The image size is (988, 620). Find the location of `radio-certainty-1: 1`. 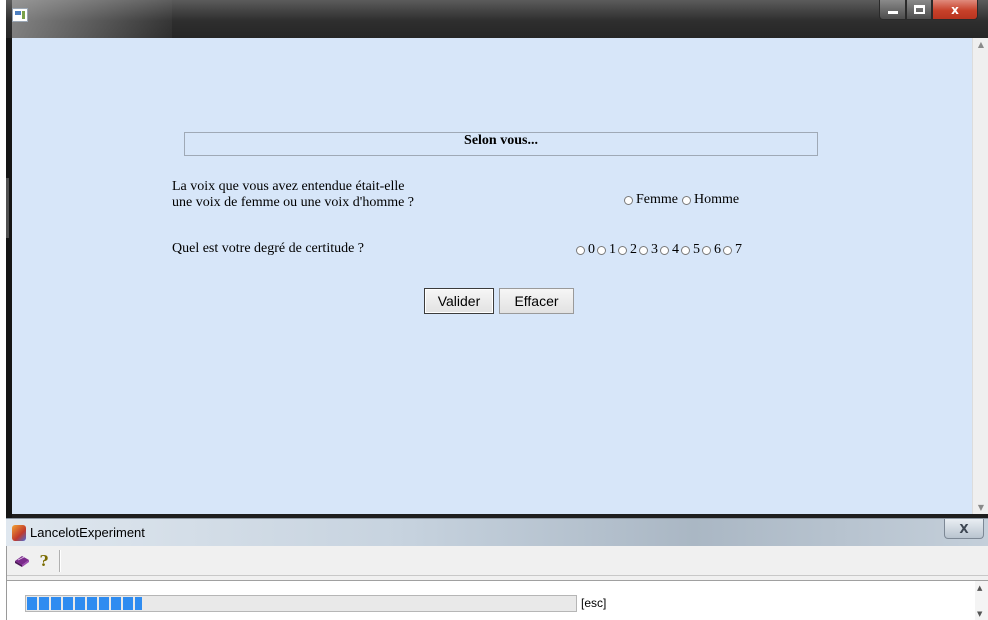

radio-certainty-1: 1 is located at coordinates (606, 250).